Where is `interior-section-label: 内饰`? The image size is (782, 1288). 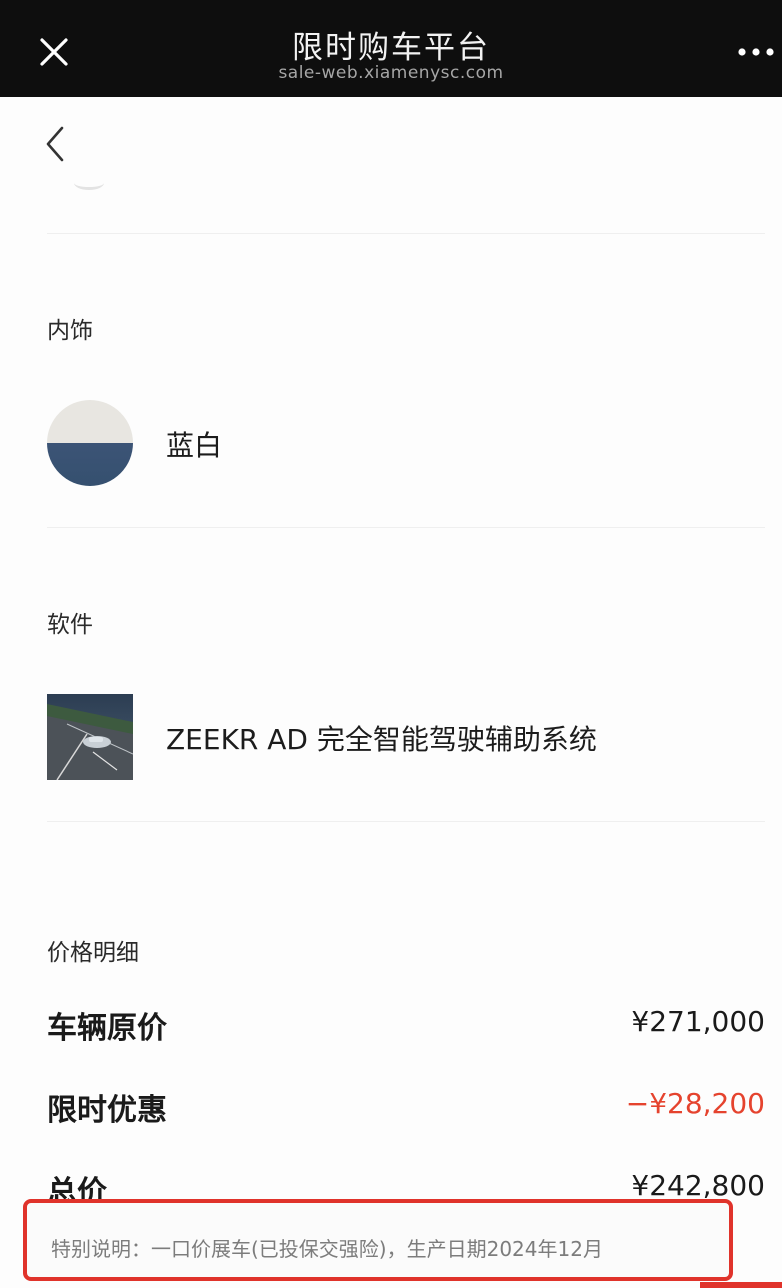 interior-section-label: 内饰 is located at coordinates (70, 331).